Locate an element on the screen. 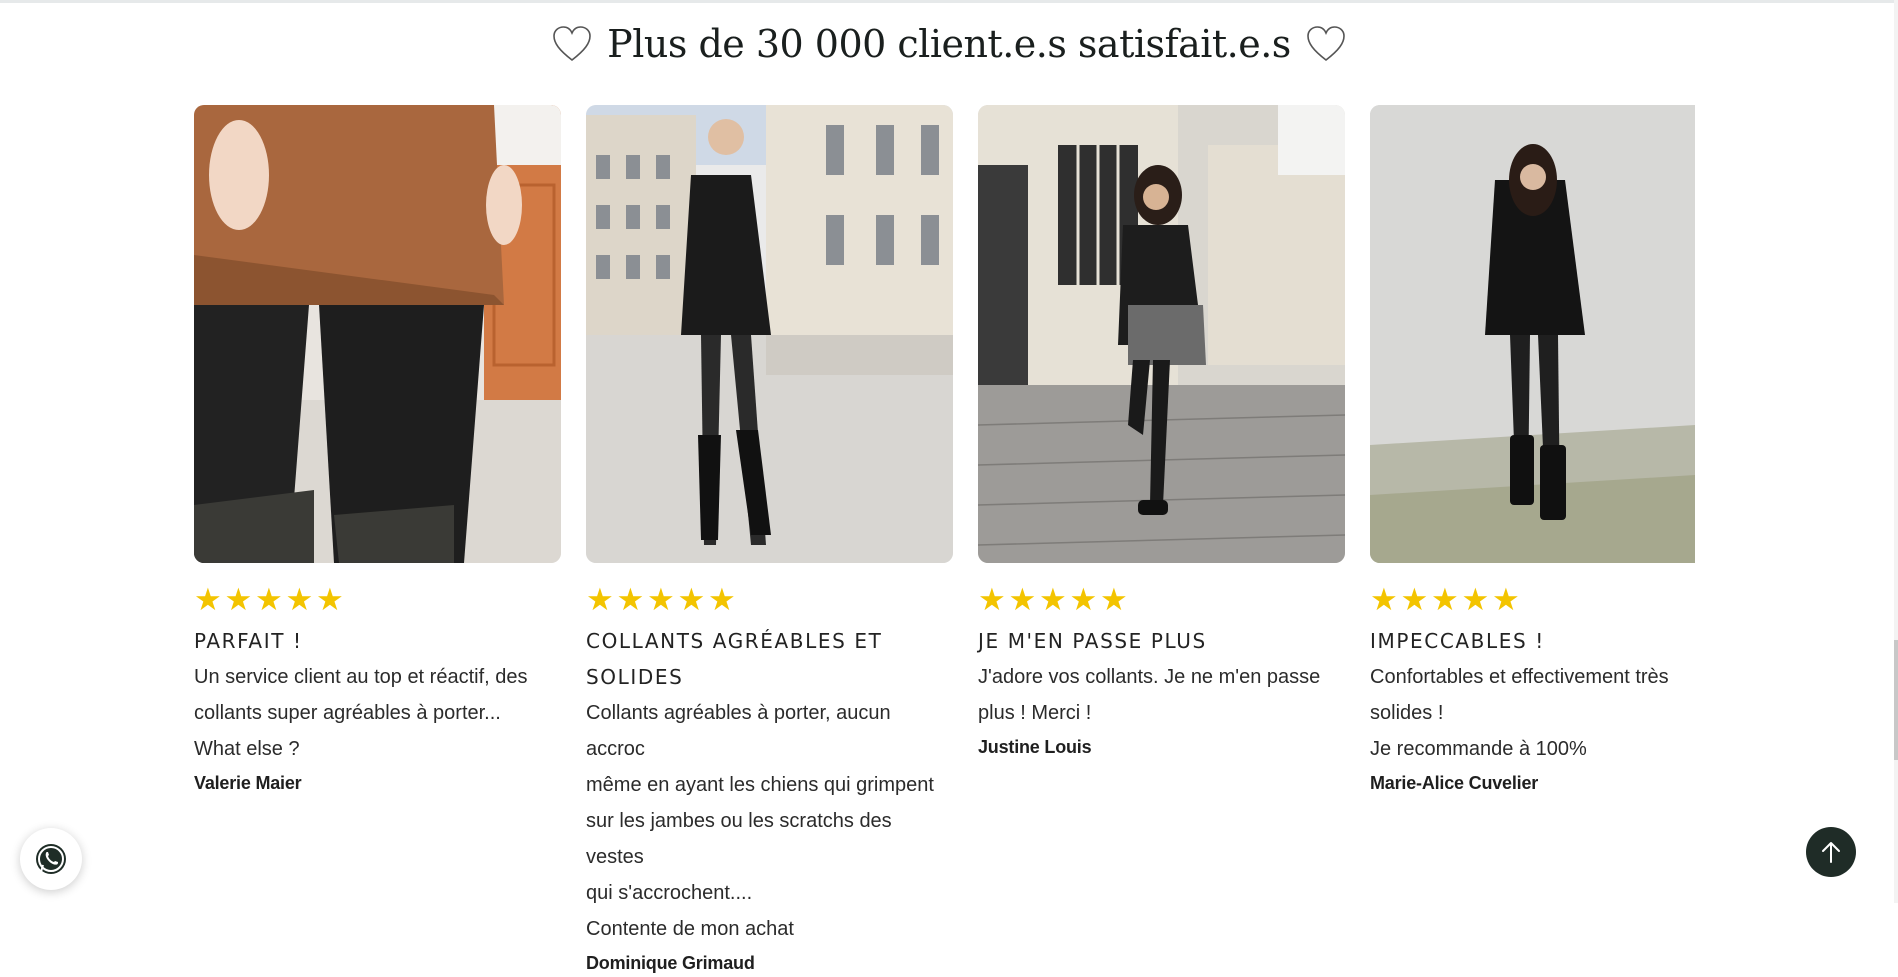 The width and height of the screenshot is (1898, 977). review-line: Confortables et effectivement très is located at coordinates (1519, 677).